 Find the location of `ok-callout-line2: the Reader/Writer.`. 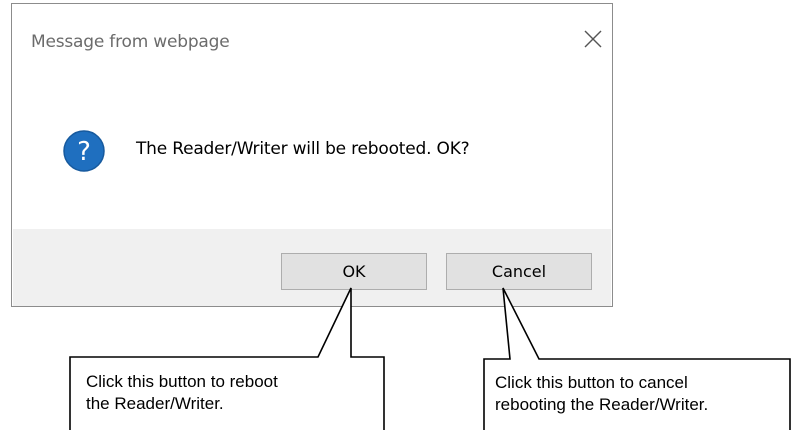

ok-callout-line2: the Reader/Writer. is located at coordinates (155, 403).